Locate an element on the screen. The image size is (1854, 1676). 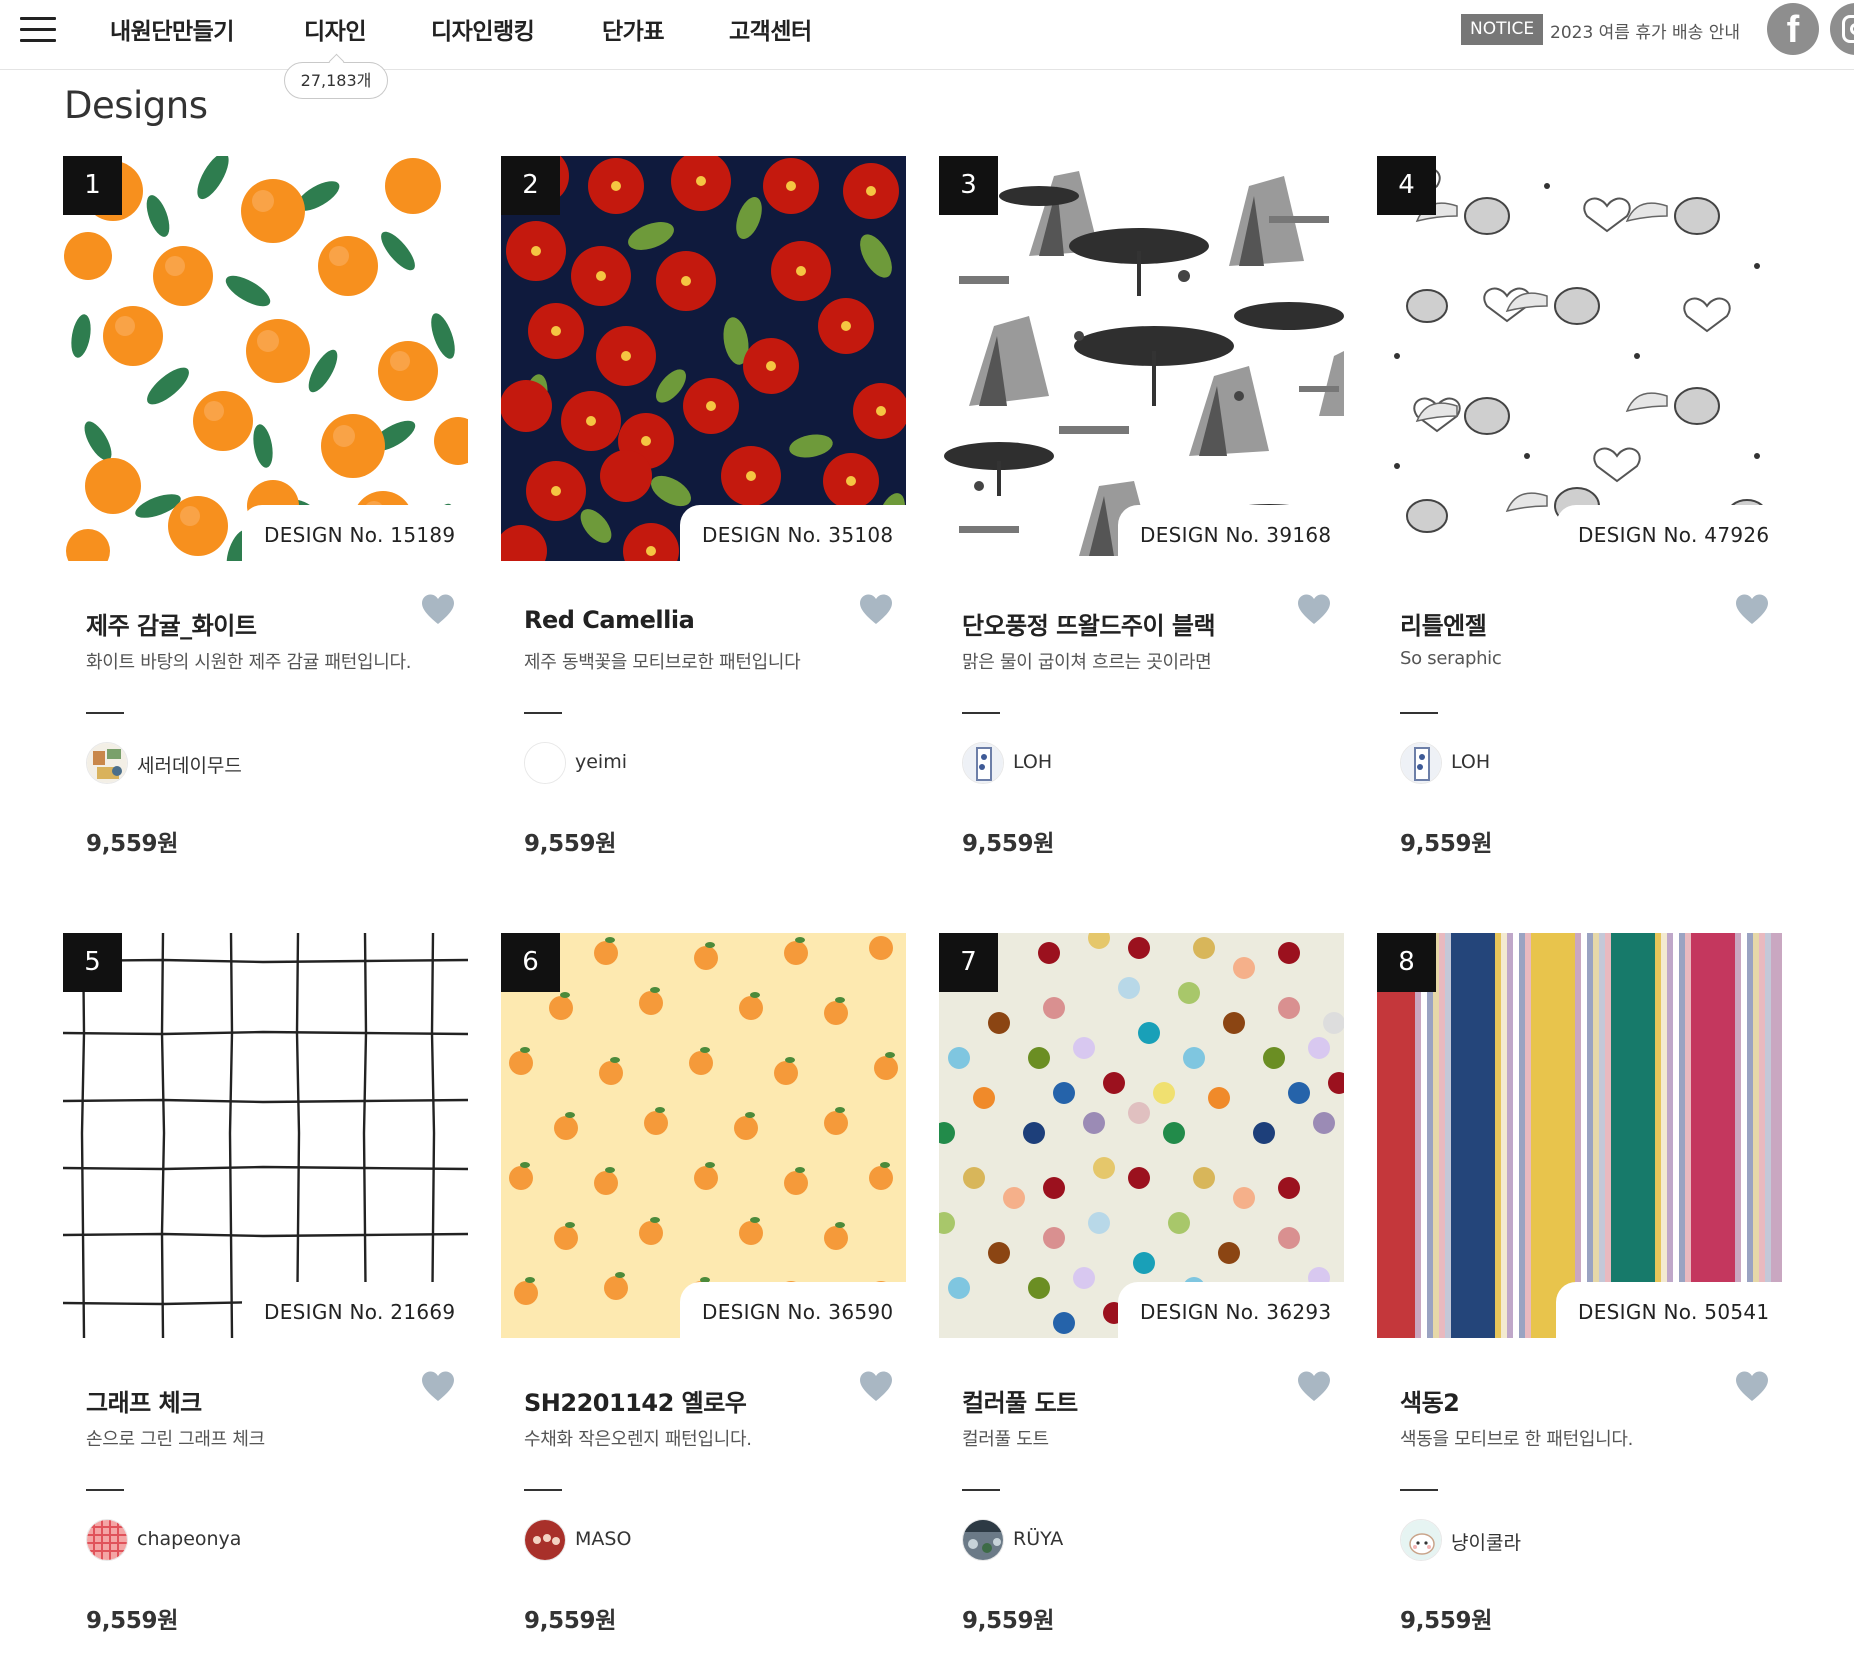
nav-item-price-table: 단가표 is located at coordinates (633, 29).